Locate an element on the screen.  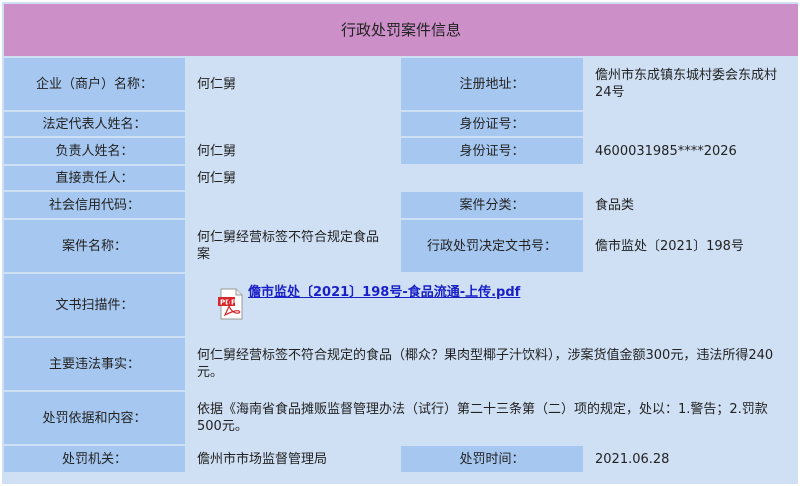
direct-responsible-value: 何仁舅 is located at coordinates (493, 178).